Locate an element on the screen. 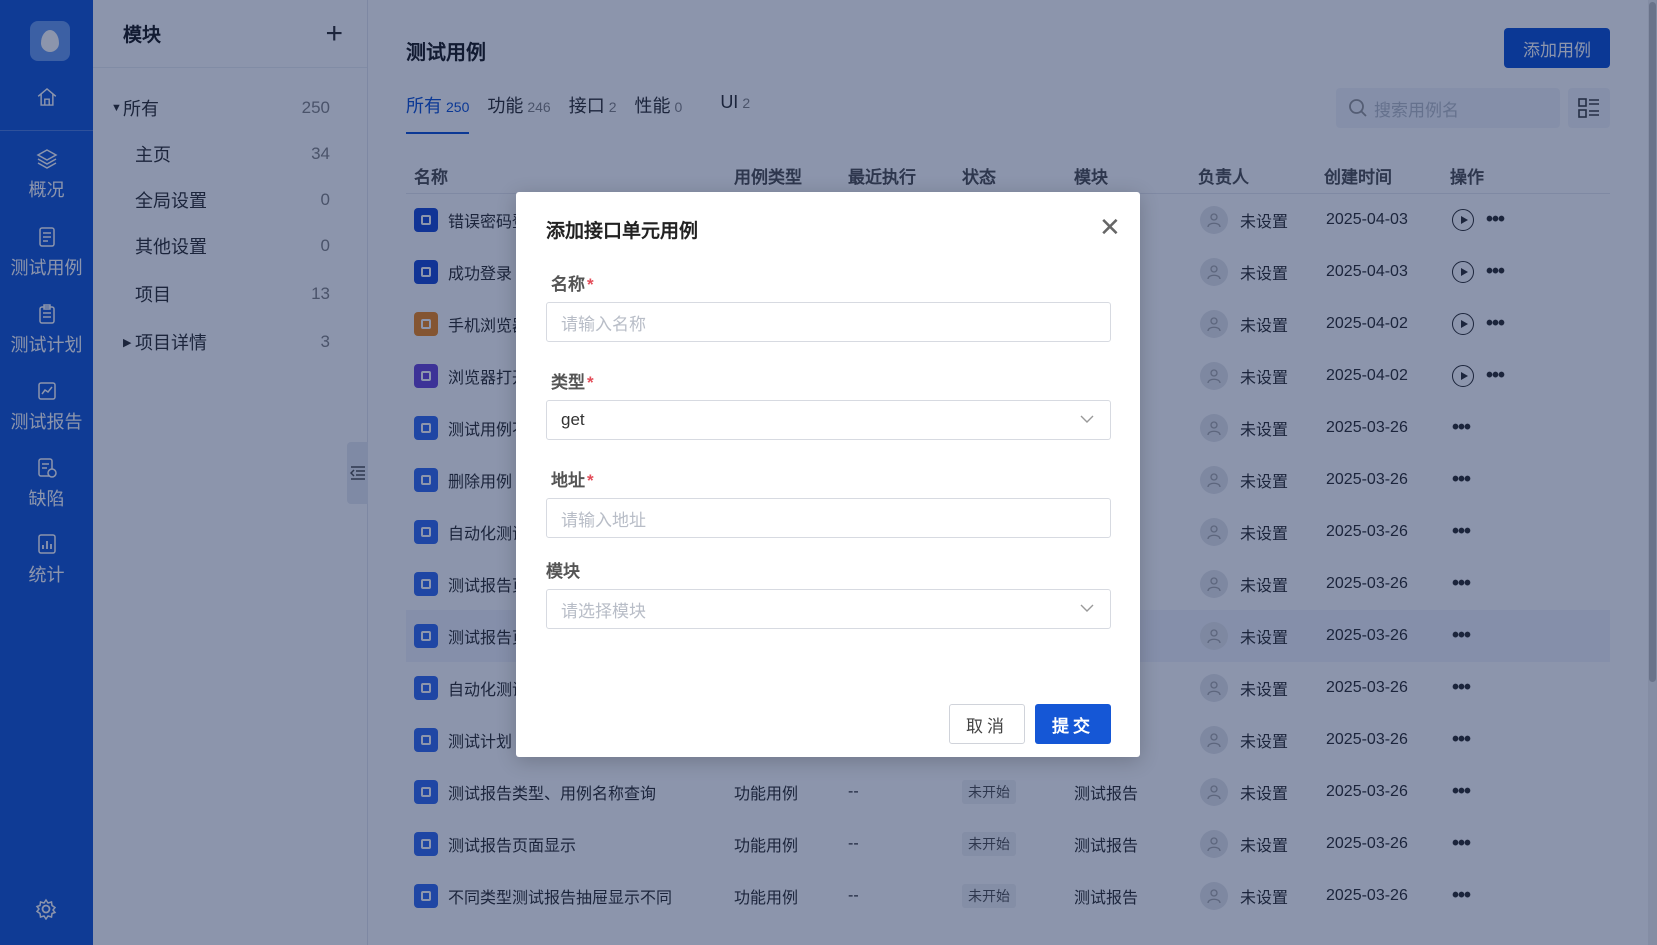 The image size is (1657, 945). dialog-title: 添加接口单元用例 is located at coordinates (622, 231).